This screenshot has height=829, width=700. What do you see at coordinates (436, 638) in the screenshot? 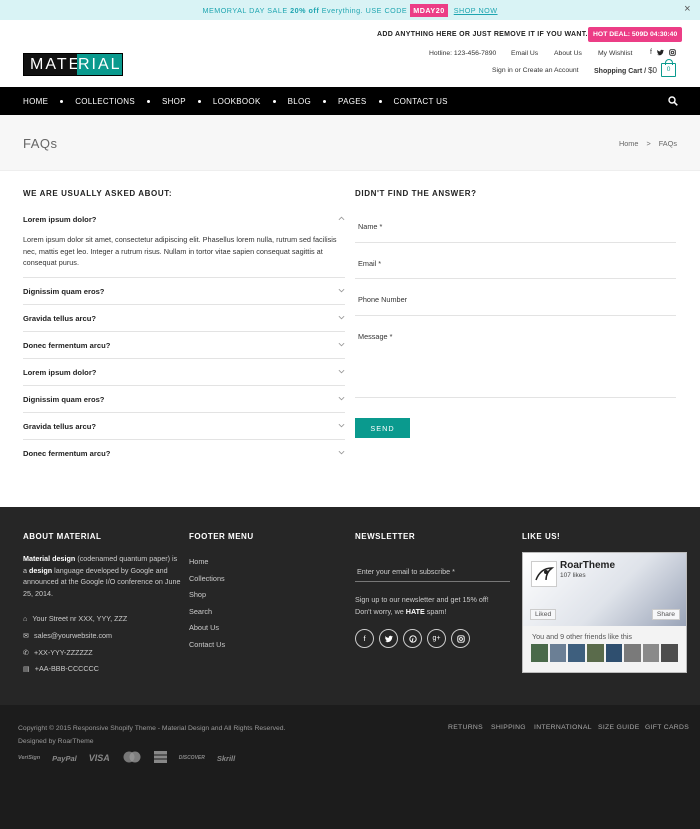
I see `google-plus-icon: g+` at bounding box center [436, 638].